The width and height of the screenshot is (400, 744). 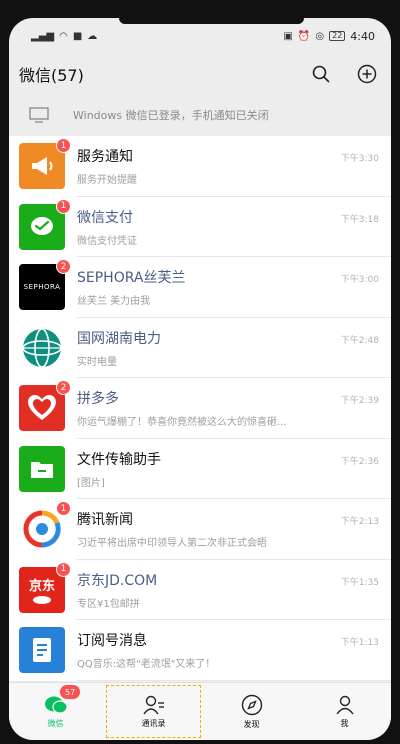 I want to click on chat-preview: 微信支付凭证, so click(x=107, y=241).